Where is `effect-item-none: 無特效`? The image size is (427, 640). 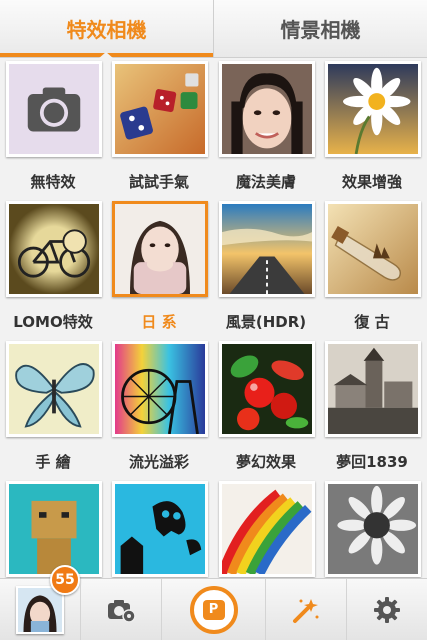
effect-item-none: 無特效 is located at coordinates (53, 131).